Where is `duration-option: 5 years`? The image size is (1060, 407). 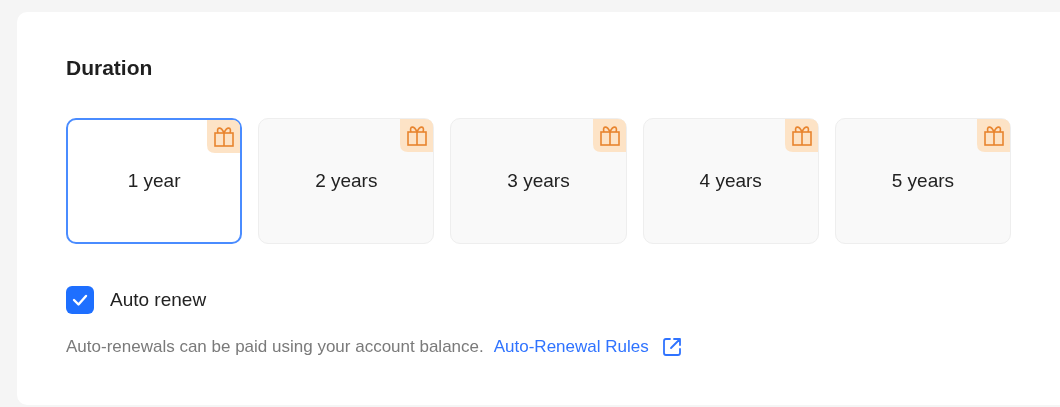
duration-option: 5 years is located at coordinates (922, 181).